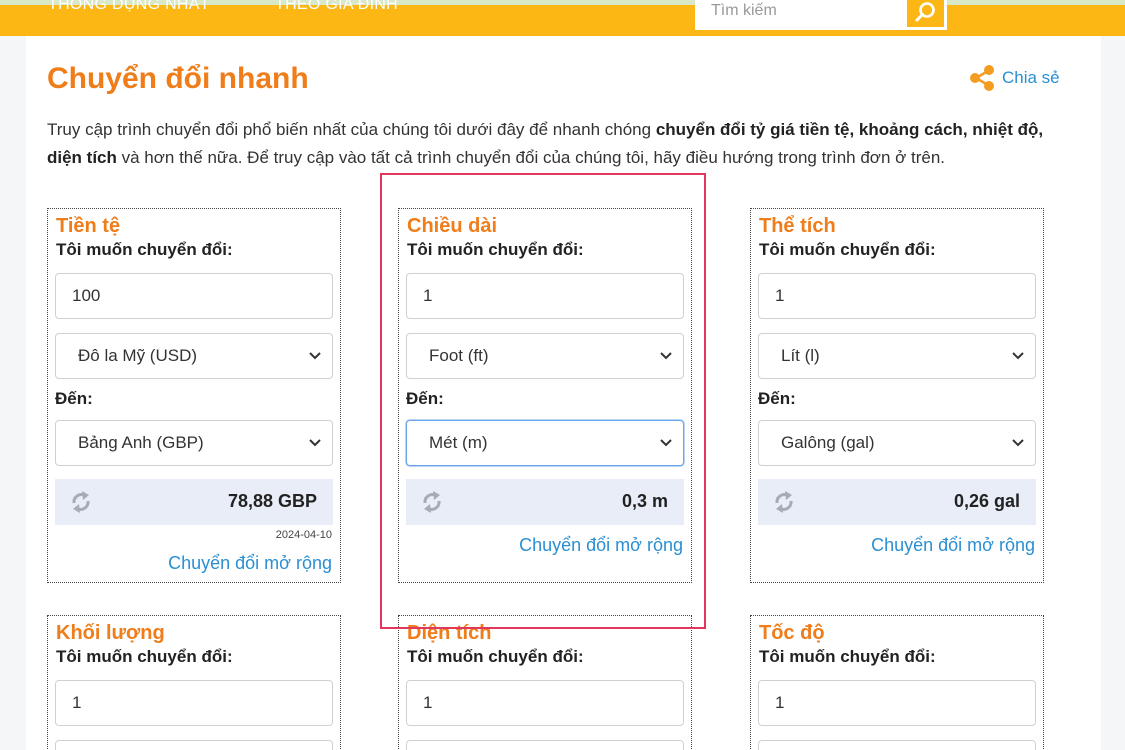 The height and width of the screenshot is (750, 1125). Describe the element at coordinates (141, 442) in the screenshot. I see `to-unit-value: Bảng Anh (GBP)` at that location.